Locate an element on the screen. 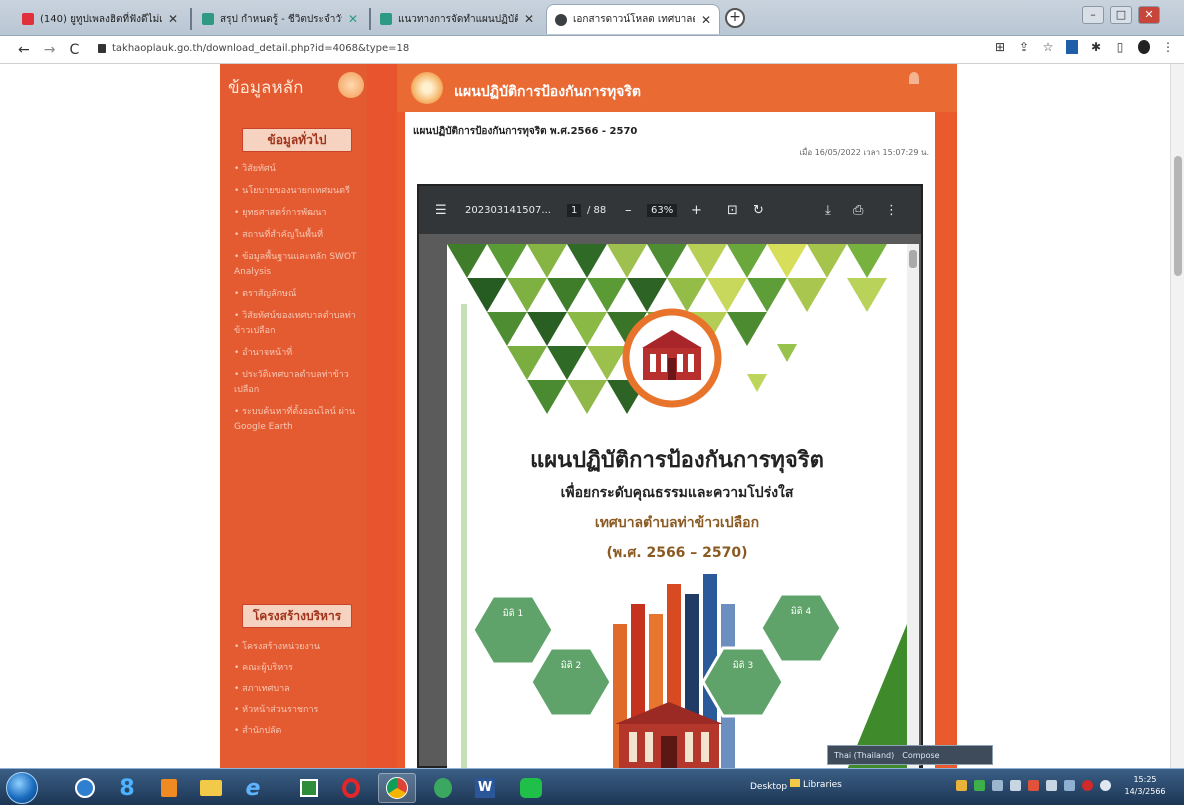  section-title: แผนปฏิบัติการป้องกันการทุจริต is located at coordinates (547, 92).